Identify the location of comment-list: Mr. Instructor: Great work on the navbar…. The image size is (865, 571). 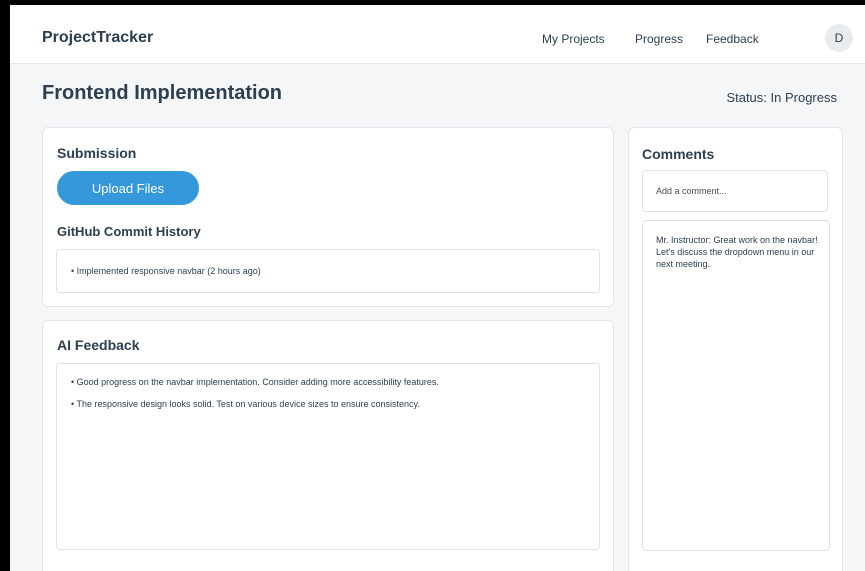
(736, 385).